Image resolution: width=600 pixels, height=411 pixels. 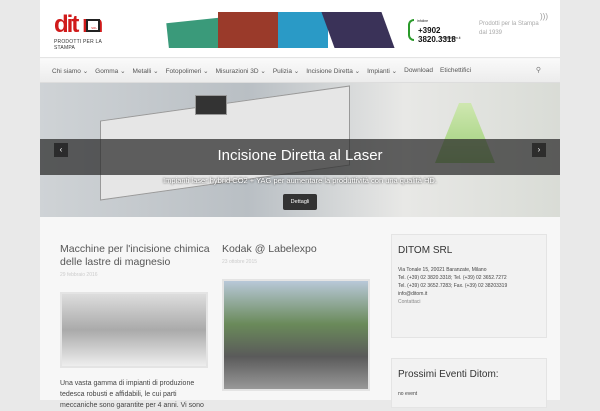 What do you see at coordinates (450, 38) in the screenshot?
I see `phone-email: info@ditom.it` at bounding box center [450, 38].